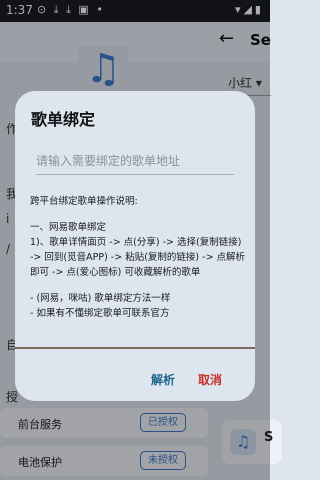 The image size is (320, 480). What do you see at coordinates (135, 161) in the screenshot?
I see `playlist-url-input` at bounding box center [135, 161].